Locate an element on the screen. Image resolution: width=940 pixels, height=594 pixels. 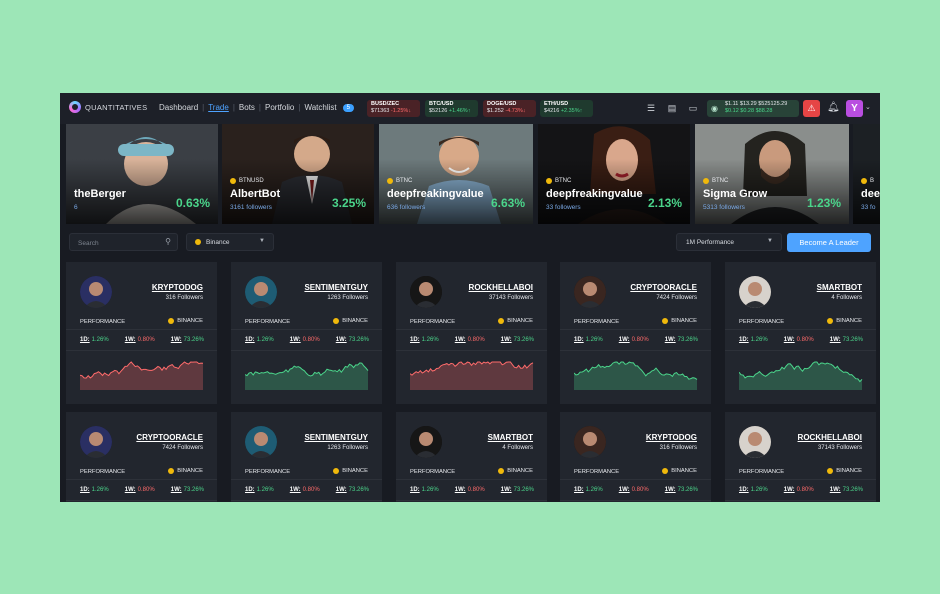
exchange-select-value: Binance is located at coordinates (218, 242).